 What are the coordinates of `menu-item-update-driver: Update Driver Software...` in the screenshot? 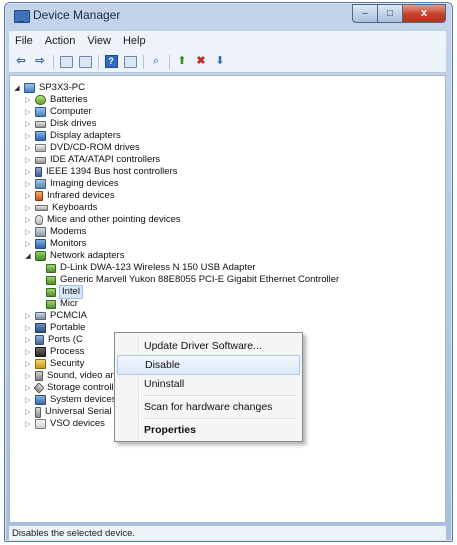 It's located at (208, 346).